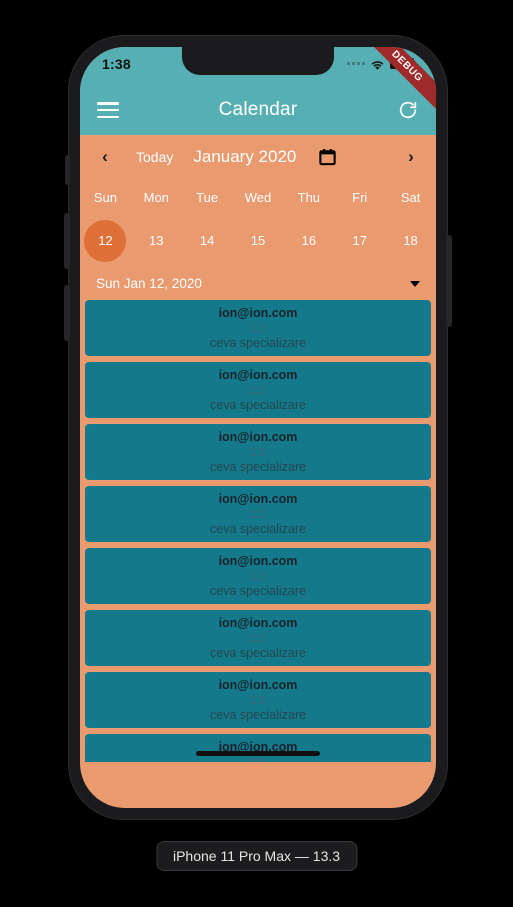 The image size is (513, 907). What do you see at coordinates (258, 61) in the screenshot?
I see `device-notch` at bounding box center [258, 61].